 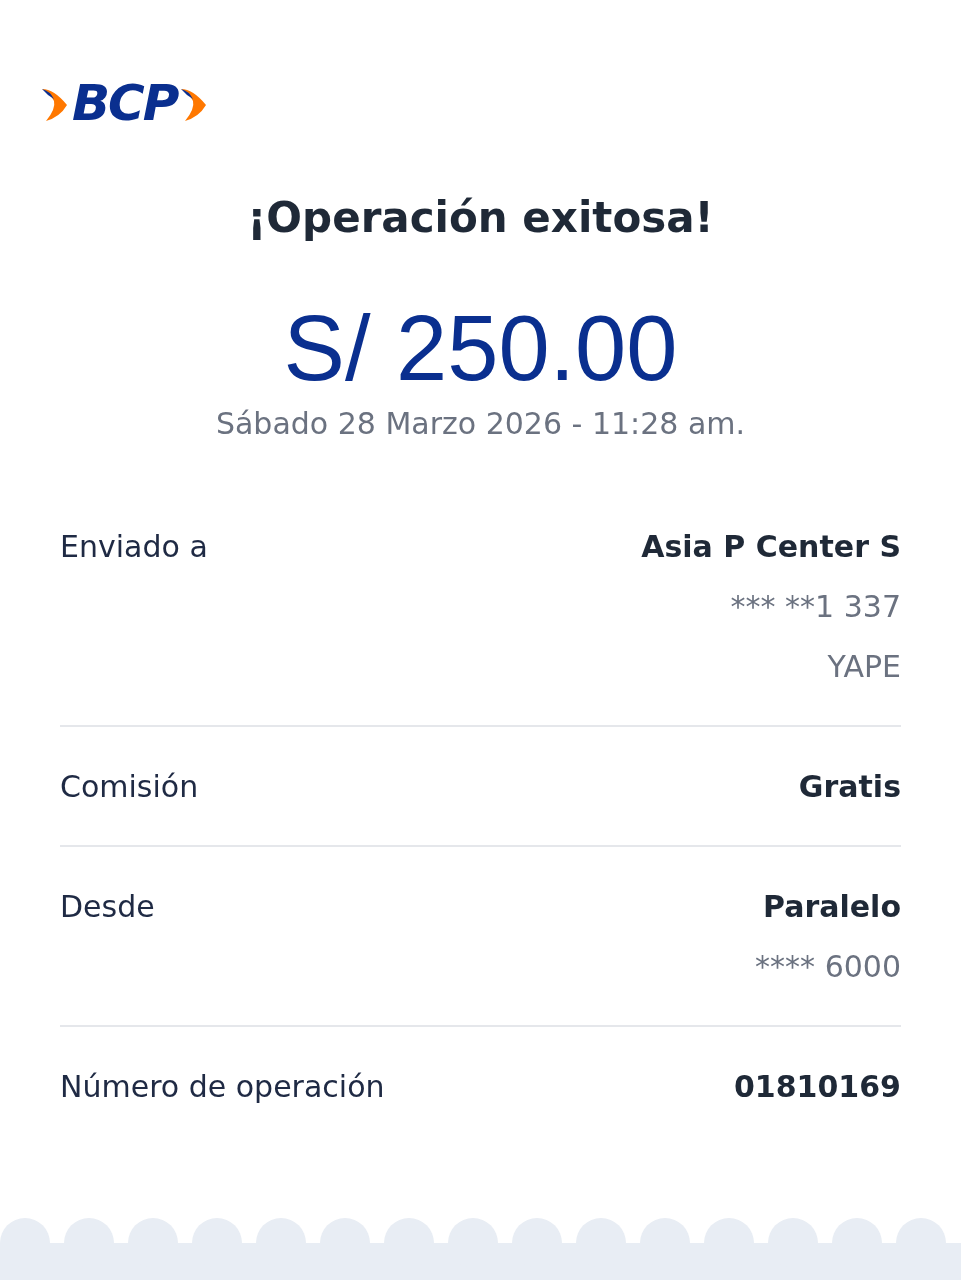 I want to click on detail-label: Comisión, so click(x=129, y=787).